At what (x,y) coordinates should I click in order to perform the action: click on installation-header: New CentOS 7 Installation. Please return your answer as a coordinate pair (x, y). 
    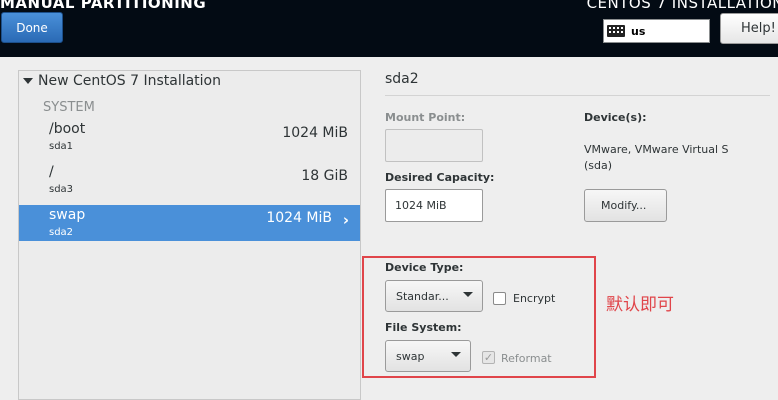
    Looking at the image, I should click on (122, 81).